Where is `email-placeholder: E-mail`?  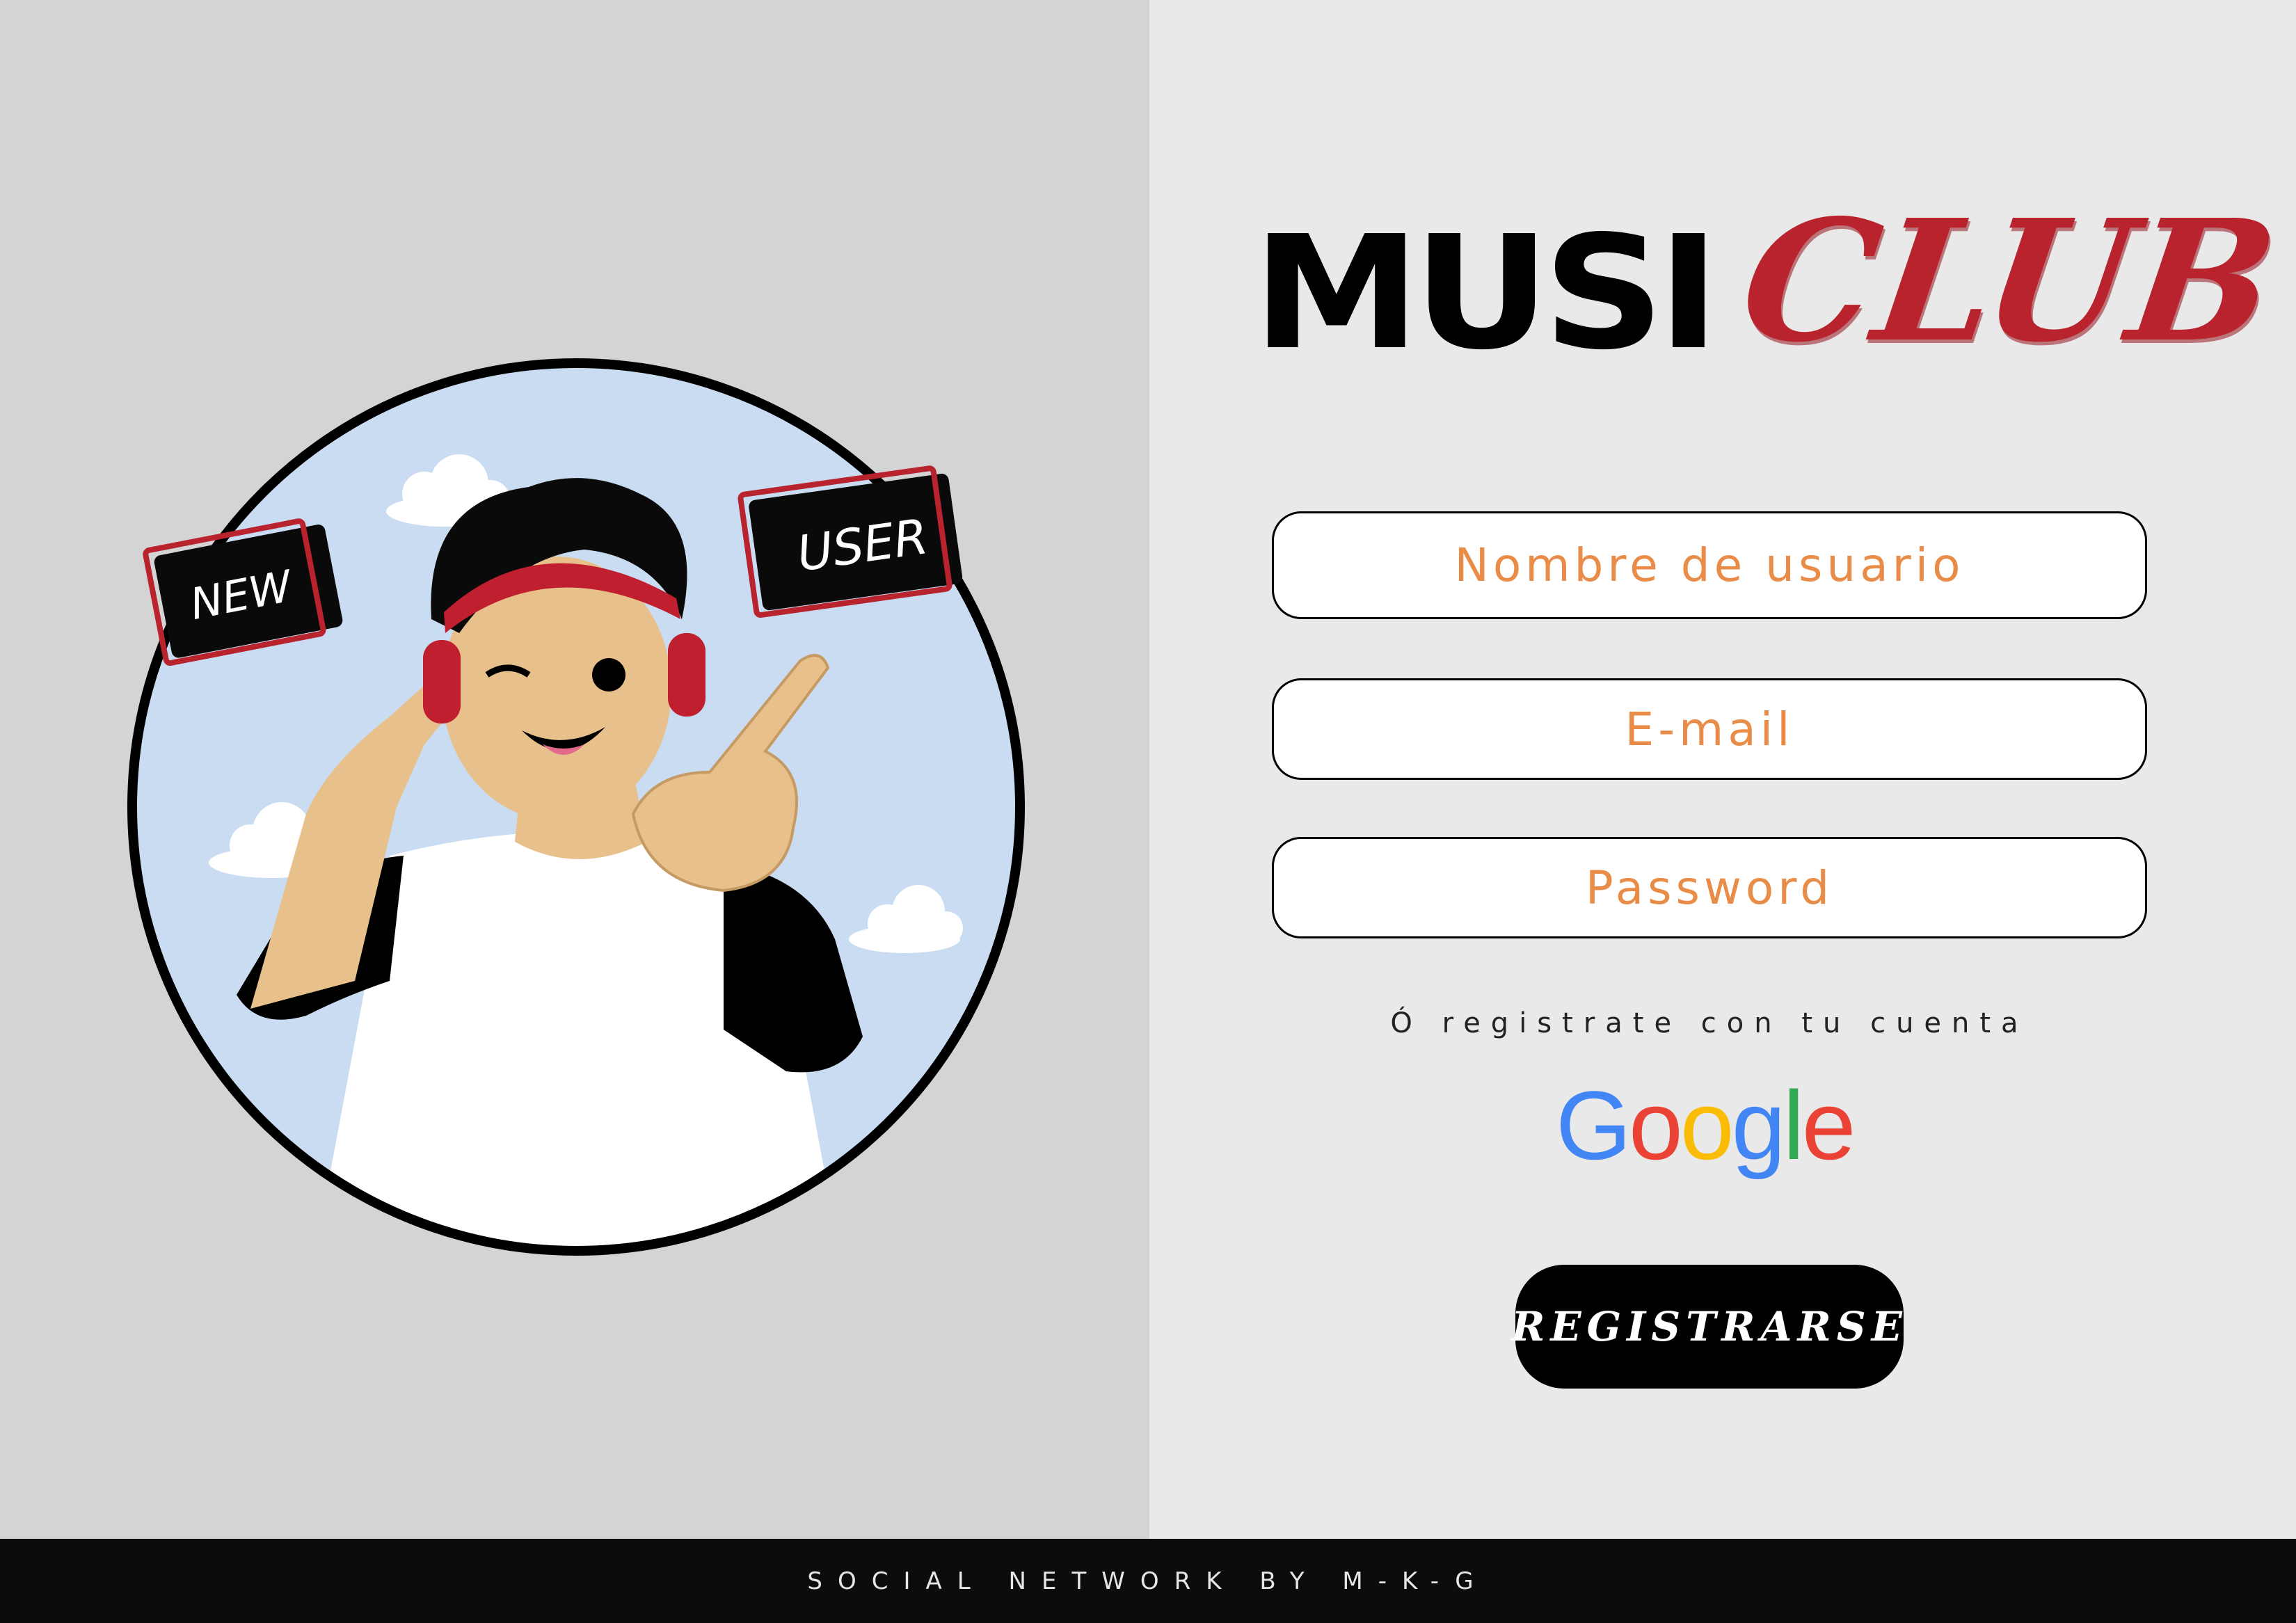 email-placeholder: E-mail is located at coordinates (1710, 729).